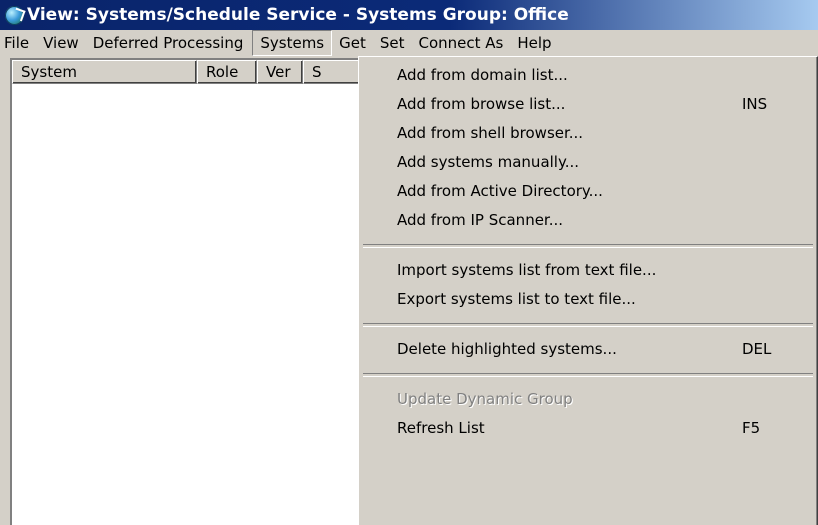  What do you see at coordinates (755, 104) in the screenshot?
I see `shortcut-label: INS` at bounding box center [755, 104].